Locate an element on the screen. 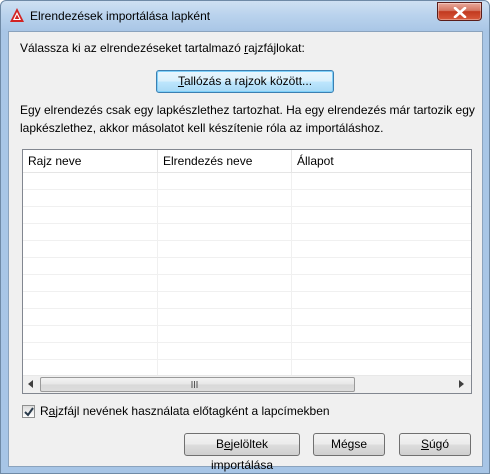 This screenshot has height=476, width=490. scroll-right-arrow-icon is located at coordinates (461, 384).